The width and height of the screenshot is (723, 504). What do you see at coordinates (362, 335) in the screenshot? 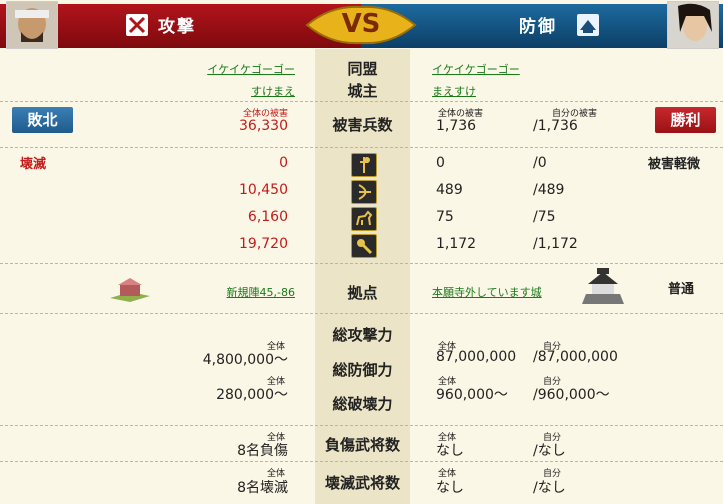
I see `total-attack-label: 総攻撃力` at bounding box center [362, 335].